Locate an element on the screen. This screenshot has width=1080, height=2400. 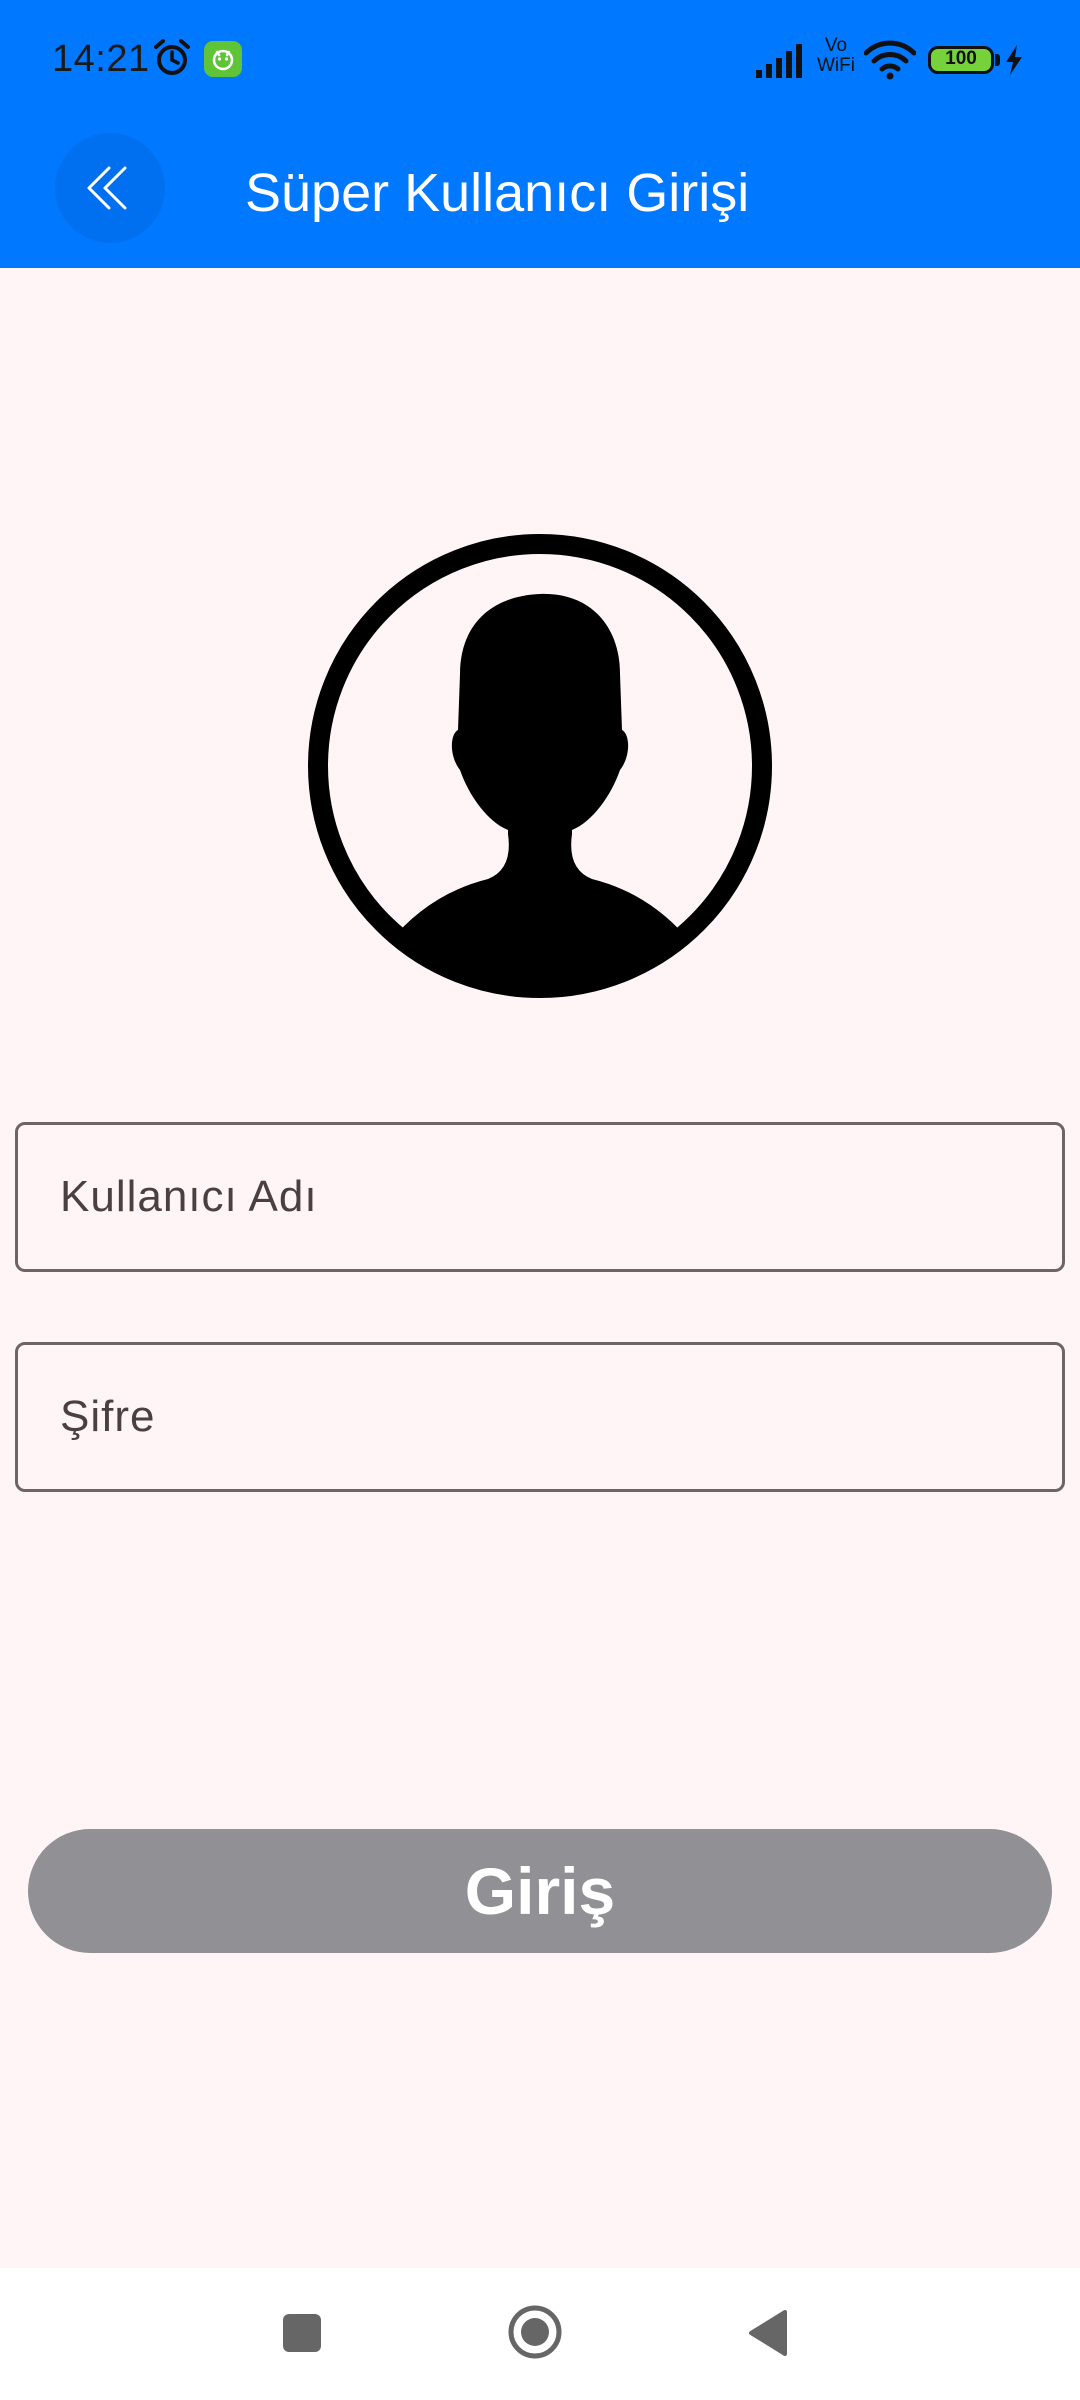
home-icon is located at coordinates (535, 2332).